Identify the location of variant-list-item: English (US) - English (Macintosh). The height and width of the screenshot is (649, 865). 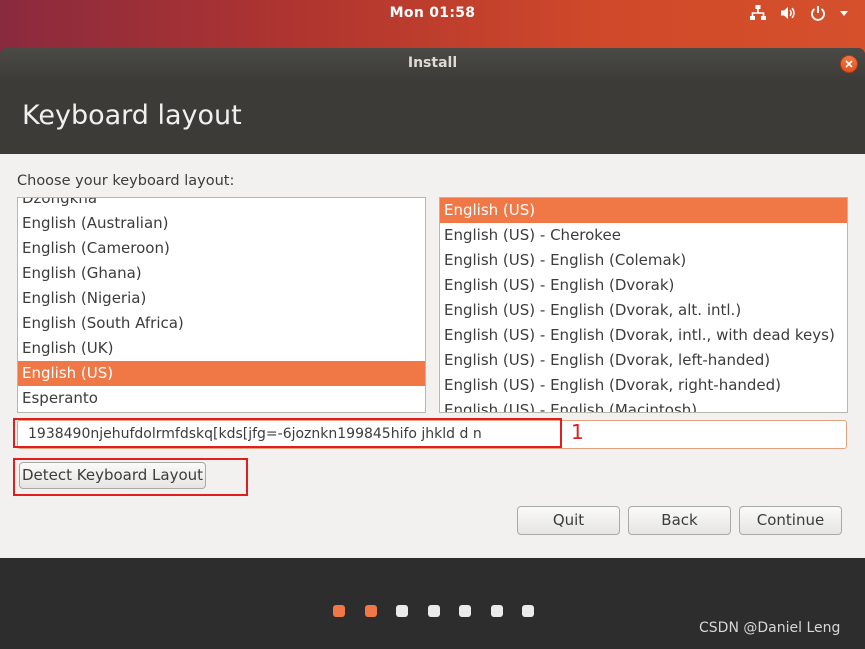
(643, 405).